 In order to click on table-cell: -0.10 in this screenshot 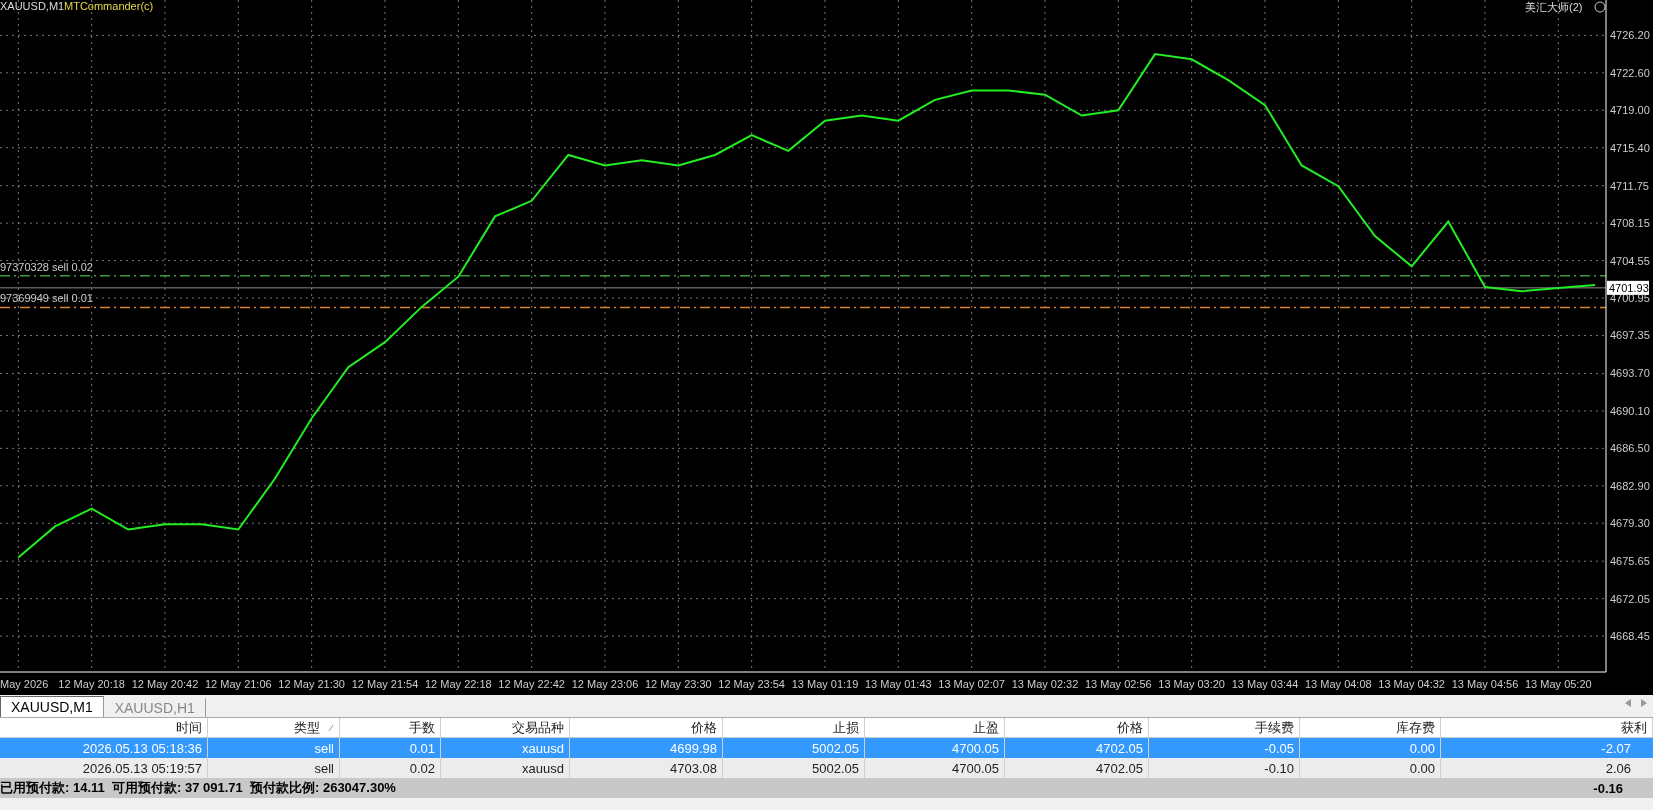, I will do `click(1224, 768)`.